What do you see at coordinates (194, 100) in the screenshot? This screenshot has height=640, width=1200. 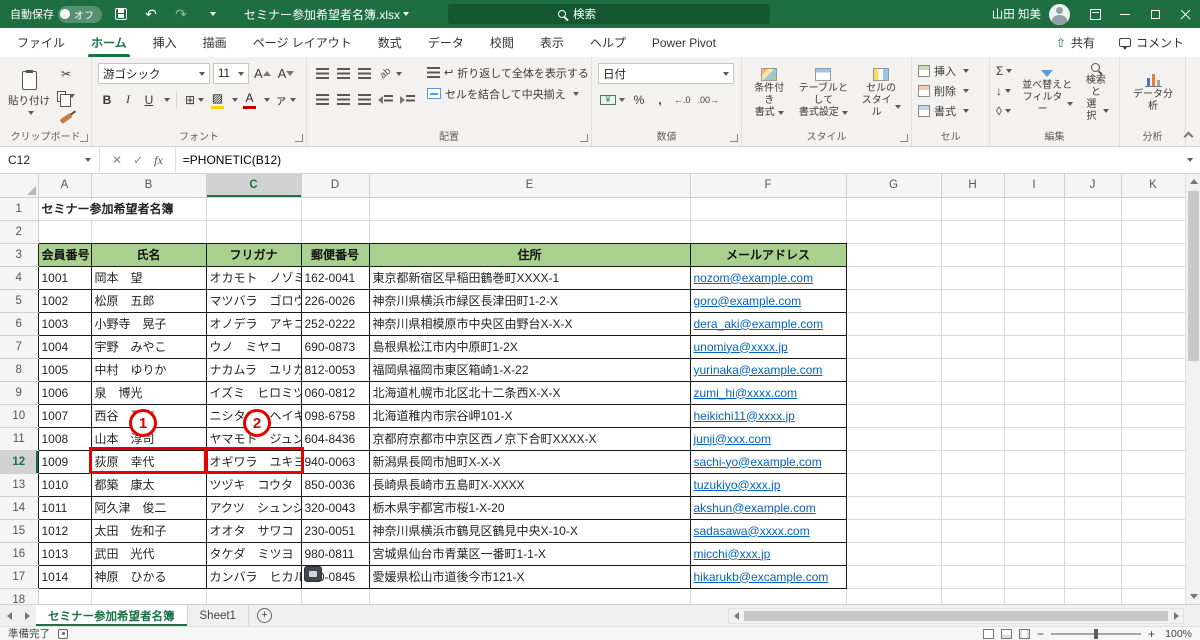 I see `borders-button: ⊞` at bounding box center [194, 100].